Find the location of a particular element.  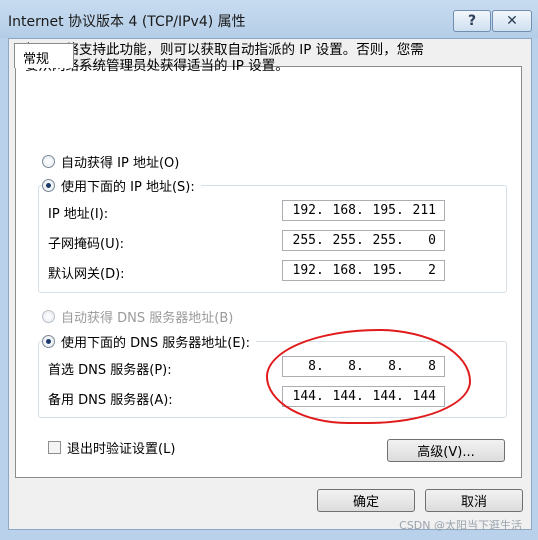

gateway-octet-2: 168 is located at coordinates (339, 270).